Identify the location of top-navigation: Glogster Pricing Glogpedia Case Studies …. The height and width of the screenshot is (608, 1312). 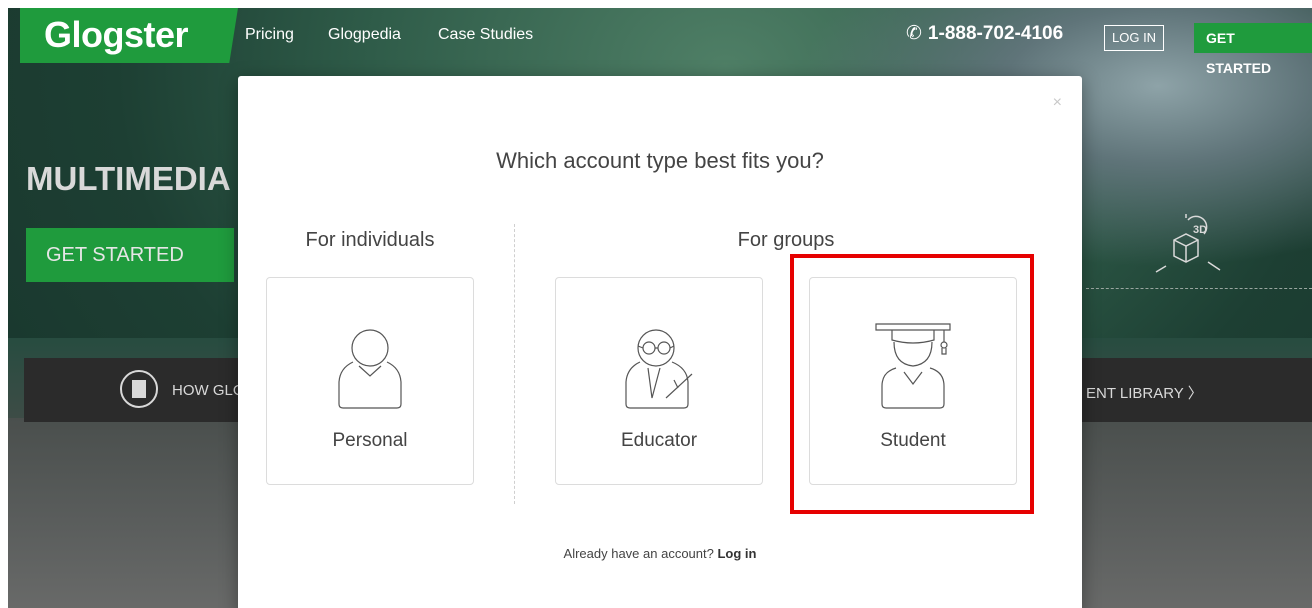
(660, 42).